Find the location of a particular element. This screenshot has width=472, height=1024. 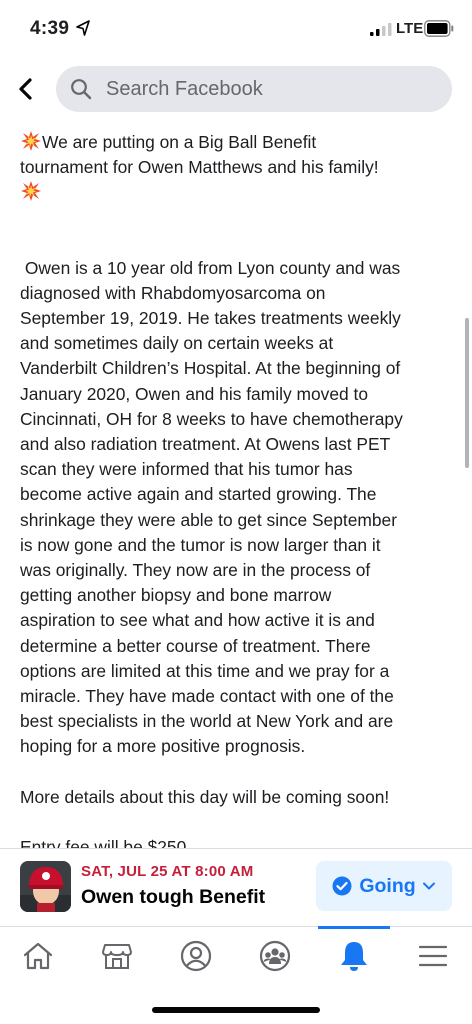

top-navigation is located at coordinates (236, 89).